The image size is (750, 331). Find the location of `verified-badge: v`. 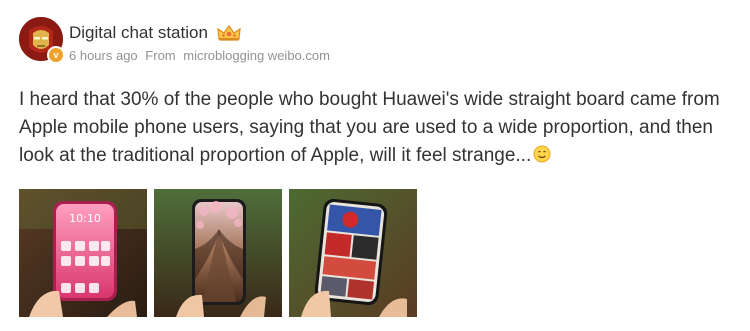

verified-badge: v is located at coordinates (56, 55).